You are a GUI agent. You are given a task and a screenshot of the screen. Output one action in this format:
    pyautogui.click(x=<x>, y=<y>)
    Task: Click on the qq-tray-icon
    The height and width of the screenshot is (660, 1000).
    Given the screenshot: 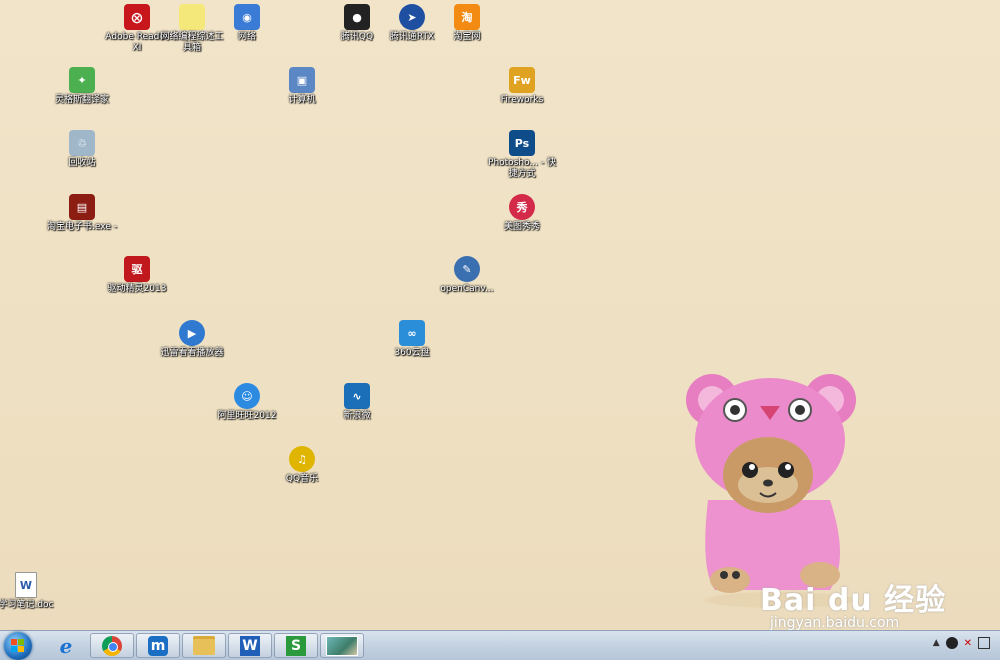 What is the action you would take?
    pyautogui.click(x=951, y=643)
    